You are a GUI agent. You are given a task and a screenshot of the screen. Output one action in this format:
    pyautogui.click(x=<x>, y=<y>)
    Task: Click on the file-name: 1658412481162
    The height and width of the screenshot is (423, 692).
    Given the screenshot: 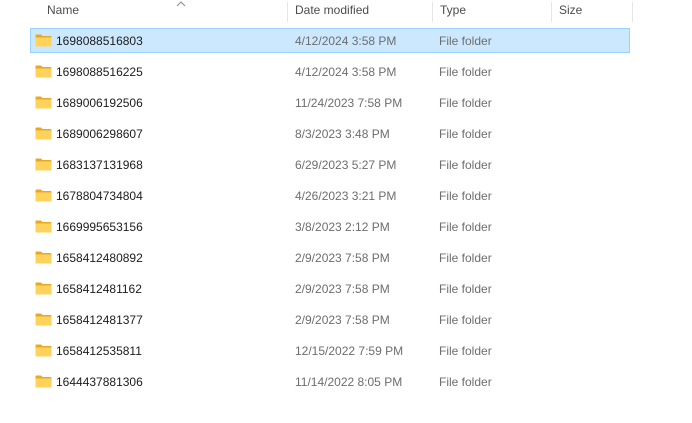 What is the action you would take?
    pyautogui.click(x=99, y=289)
    